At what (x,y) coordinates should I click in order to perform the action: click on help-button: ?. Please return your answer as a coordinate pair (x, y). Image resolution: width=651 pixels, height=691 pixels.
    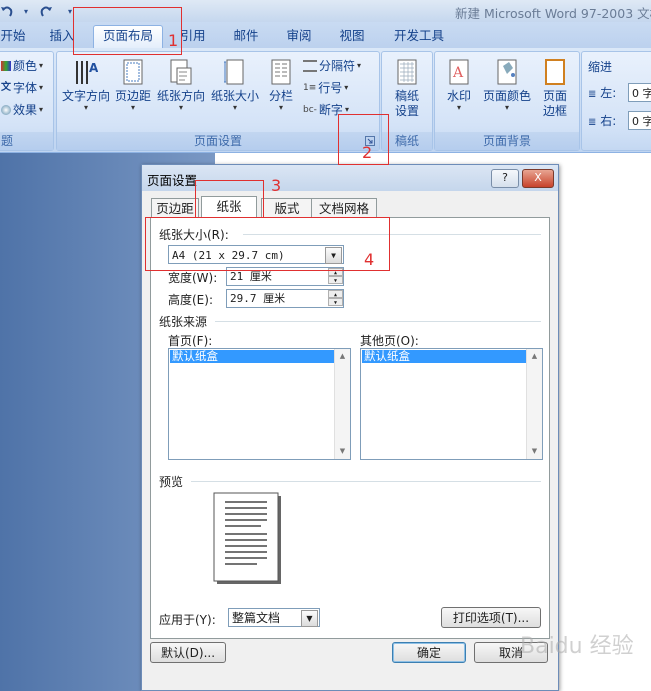
    Looking at the image, I should click on (505, 178).